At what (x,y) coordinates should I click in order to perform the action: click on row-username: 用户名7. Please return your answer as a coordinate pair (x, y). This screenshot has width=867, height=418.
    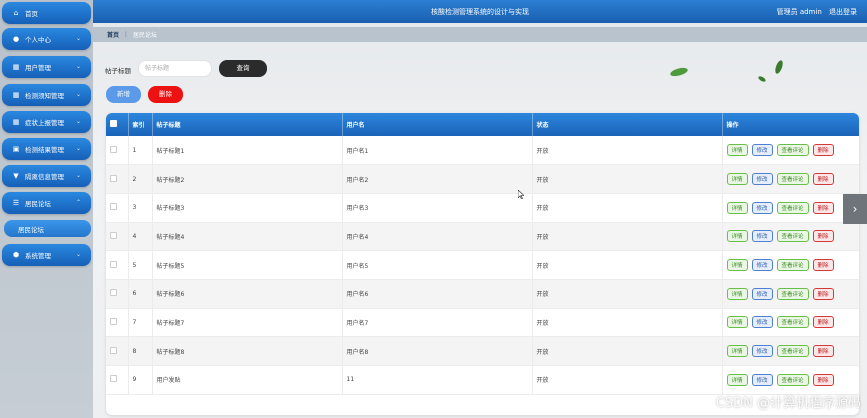
    Looking at the image, I should click on (437, 322).